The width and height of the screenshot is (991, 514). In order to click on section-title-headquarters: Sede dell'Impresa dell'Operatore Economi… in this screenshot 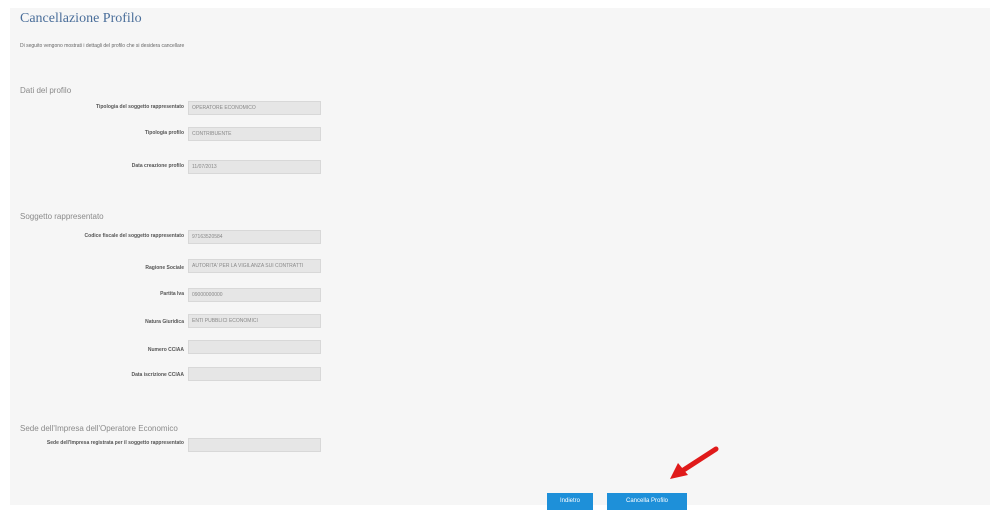, I will do `click(99, 428)`.